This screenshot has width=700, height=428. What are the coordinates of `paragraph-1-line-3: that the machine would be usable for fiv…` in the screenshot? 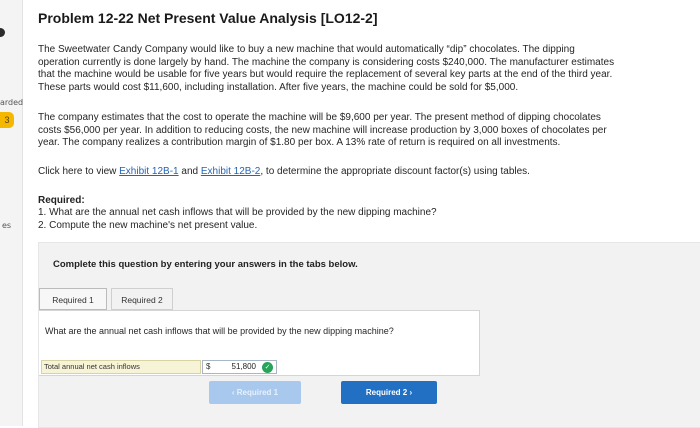 It's located at (325, 74).